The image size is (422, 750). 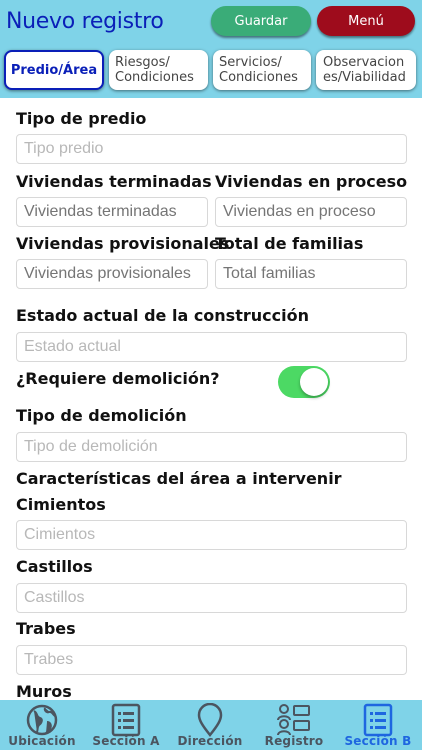 I want to click on viviendas-provisionales-field, so click(x=112, y=274).